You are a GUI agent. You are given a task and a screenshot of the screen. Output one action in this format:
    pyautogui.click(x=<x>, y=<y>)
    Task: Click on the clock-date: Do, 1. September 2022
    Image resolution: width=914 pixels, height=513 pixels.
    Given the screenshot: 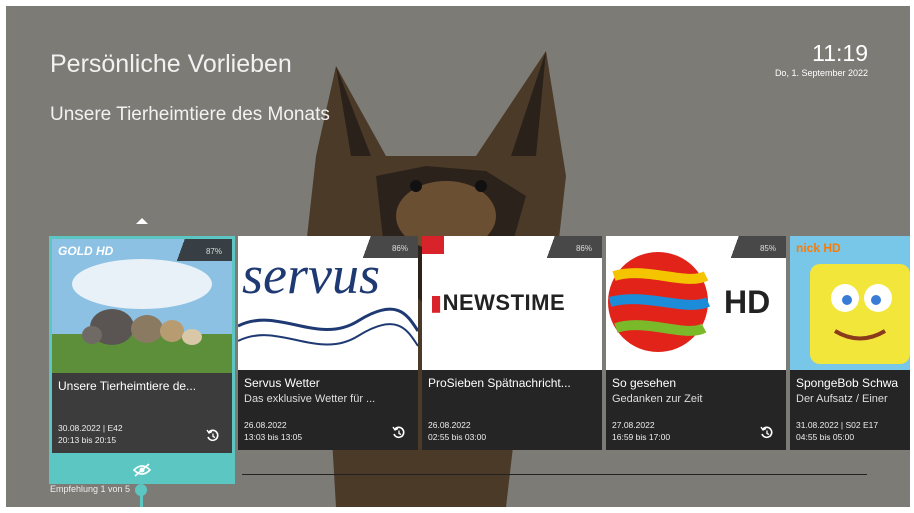 What is the action you would take?
    pyautogui.click(x=821, y=73)
    